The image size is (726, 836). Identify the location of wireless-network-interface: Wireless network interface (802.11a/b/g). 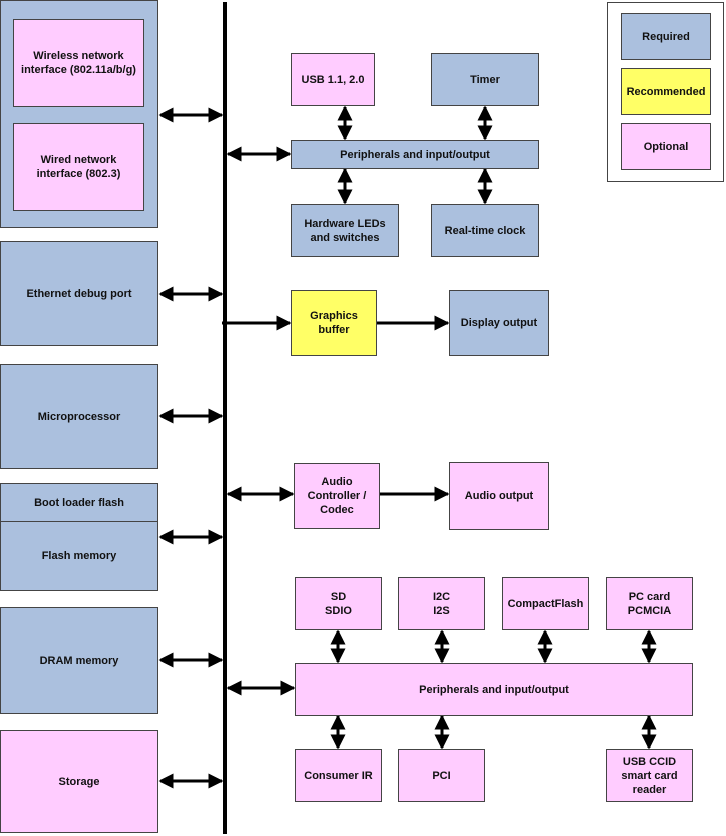
(78, 63).